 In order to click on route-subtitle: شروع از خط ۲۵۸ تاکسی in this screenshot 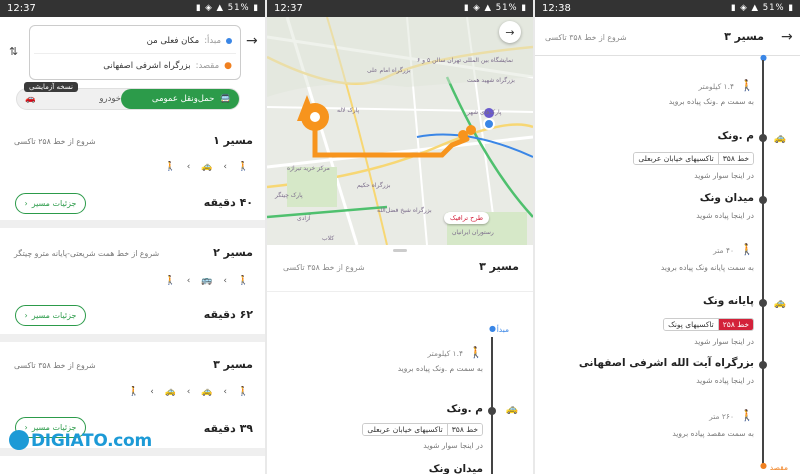, I will do `click(55, 141)`.